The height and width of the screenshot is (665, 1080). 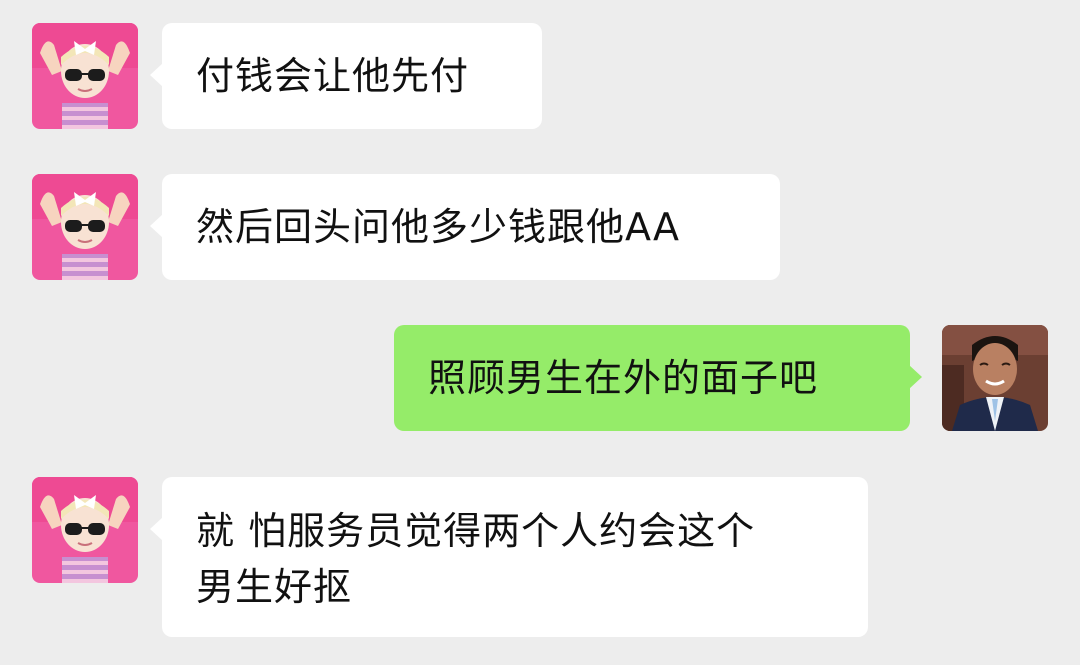 I want to click on incoming-message-bubble: 然后回头问他多少钱跟他AA, so click(x=465, y=227).